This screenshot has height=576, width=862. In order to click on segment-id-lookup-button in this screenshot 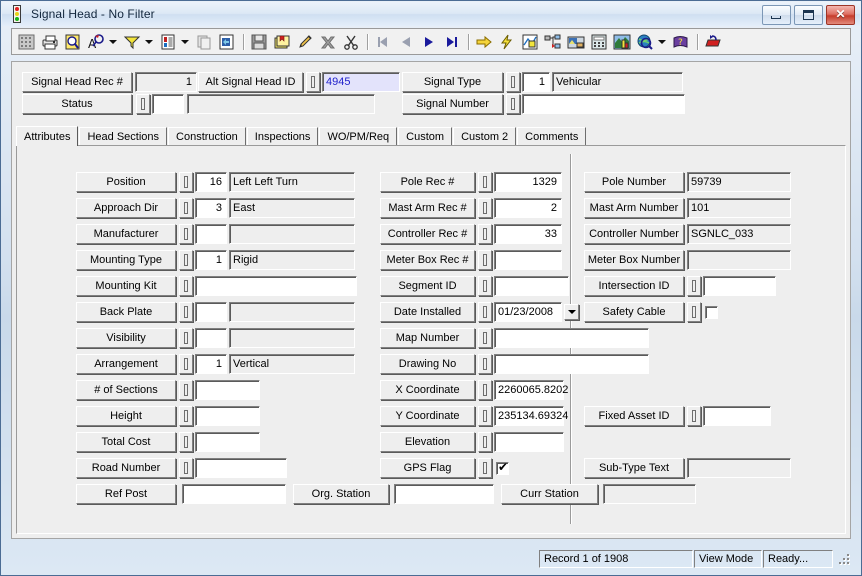, I will do `click(485, 286)`.